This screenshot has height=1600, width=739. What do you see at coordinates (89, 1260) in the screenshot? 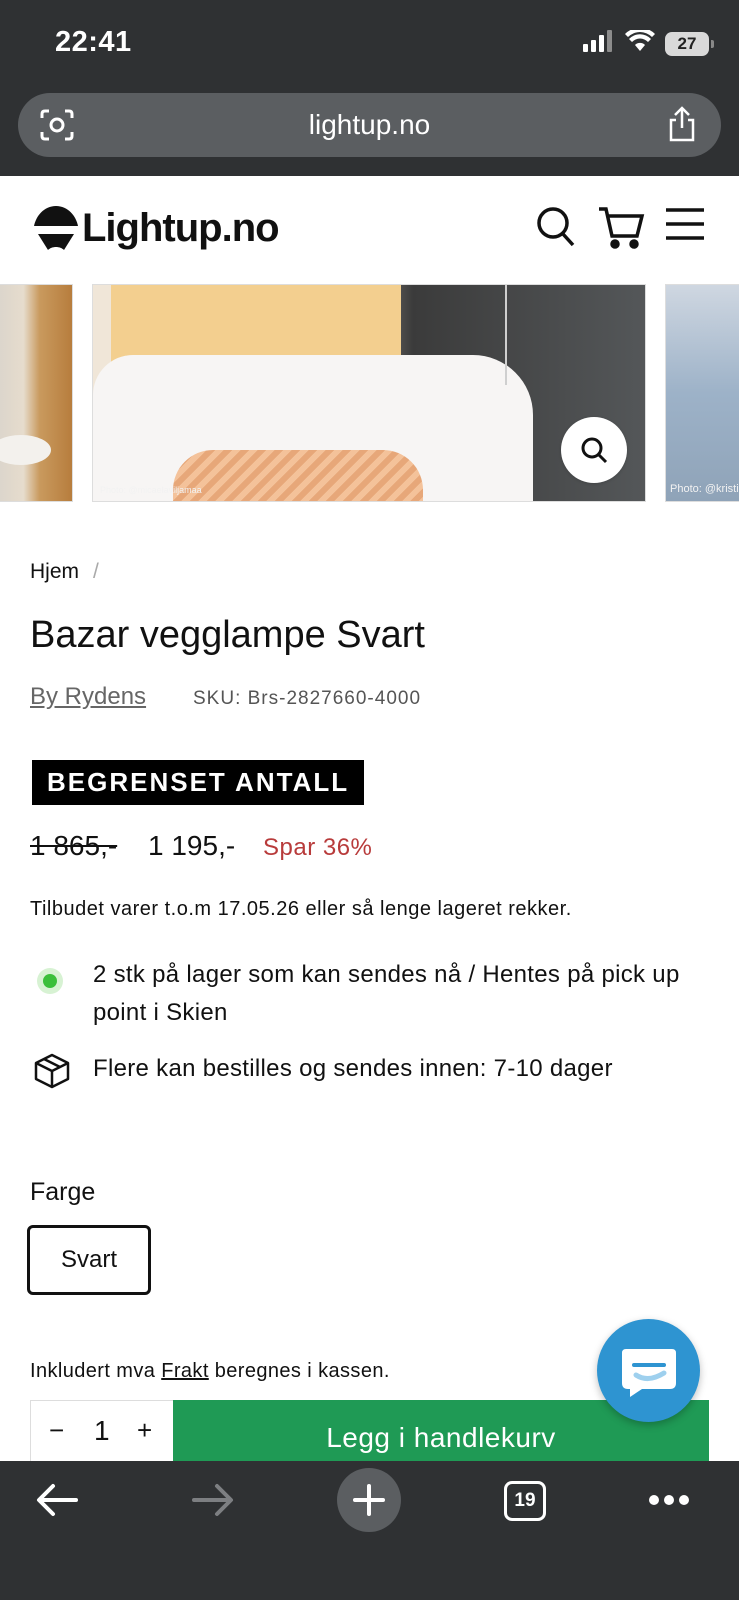
I see `color-option-svart: Svart` at bounding box center [89, 1260].